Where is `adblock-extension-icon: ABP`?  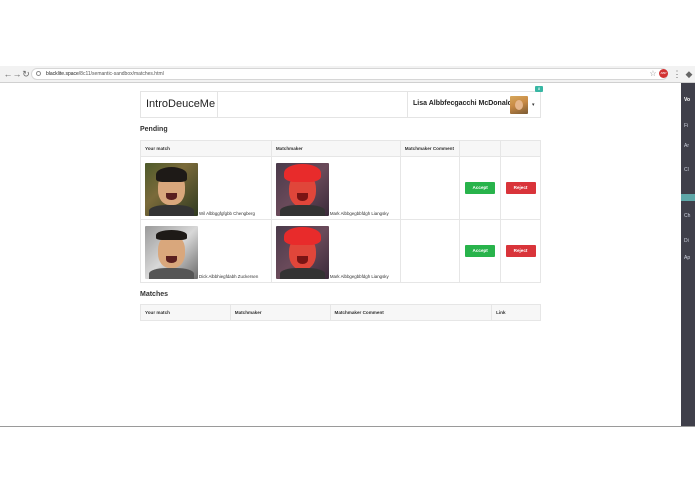 adblock-extension-icon: ABP is located at coordinates (663, 73).